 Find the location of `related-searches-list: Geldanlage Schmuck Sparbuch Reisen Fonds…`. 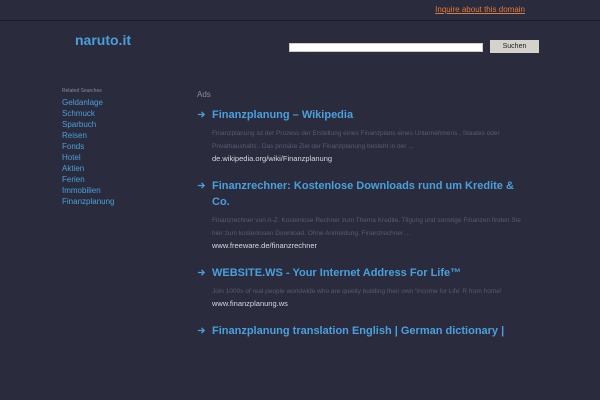

related-searches-list: Geldanlage Schmuck Sparbuch Reisen Fonds… is located at coordinates (122, 152).